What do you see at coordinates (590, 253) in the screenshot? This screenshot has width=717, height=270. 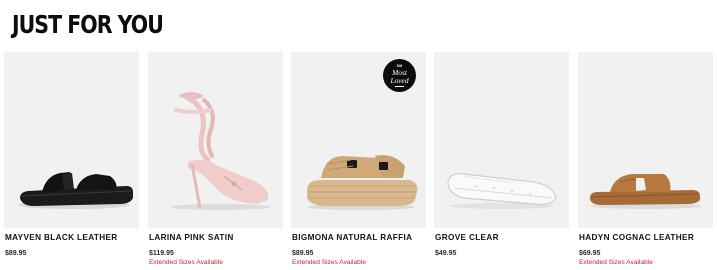 I see `product-price: $69.95` at bounding box center [590, 253].